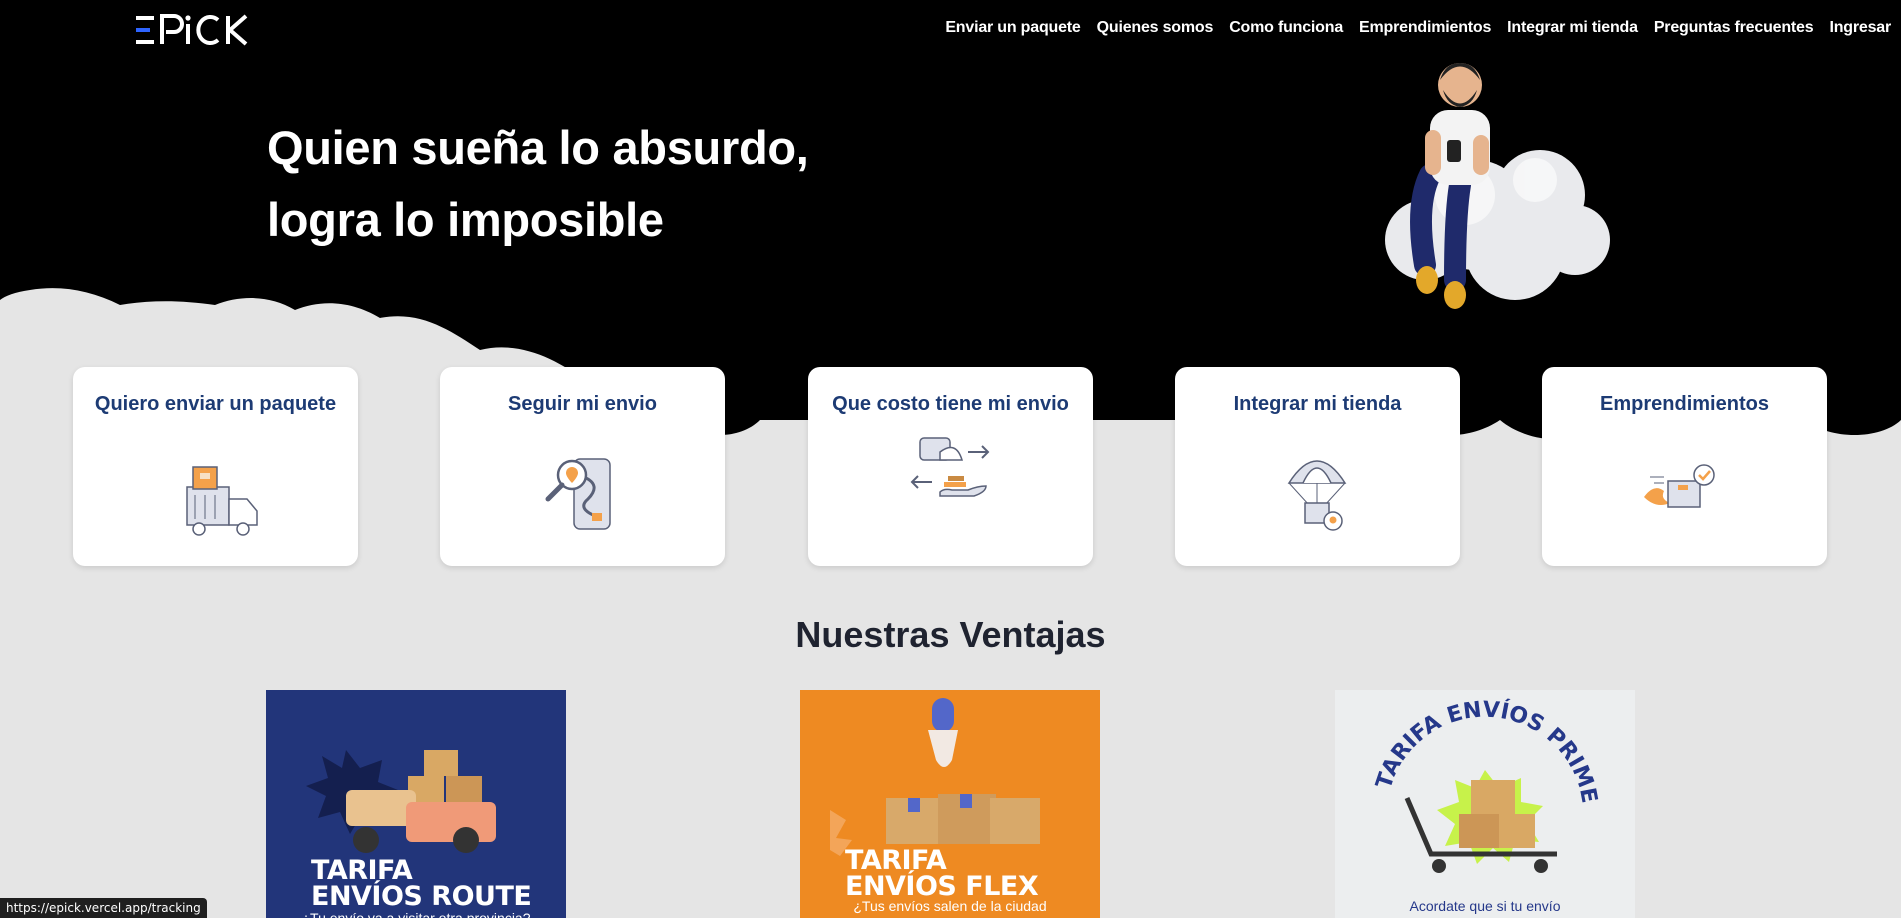 Image resolution: width=1901 pixels, height=918 pixels. I want to click on promo-subtitle: ¿Tus envíos salen de la ciudad, so click(950, 906).